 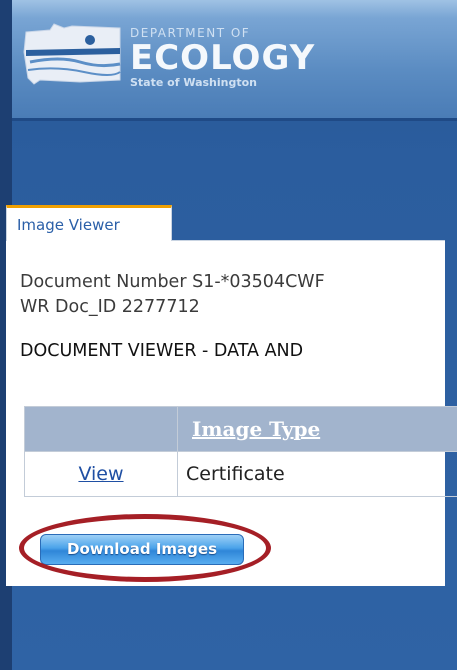 What do you see at coordinates (172, 282) in the screenshot?
I see `document-number: Document Number S1-*03504CWF` at bounding box center [172, 282].